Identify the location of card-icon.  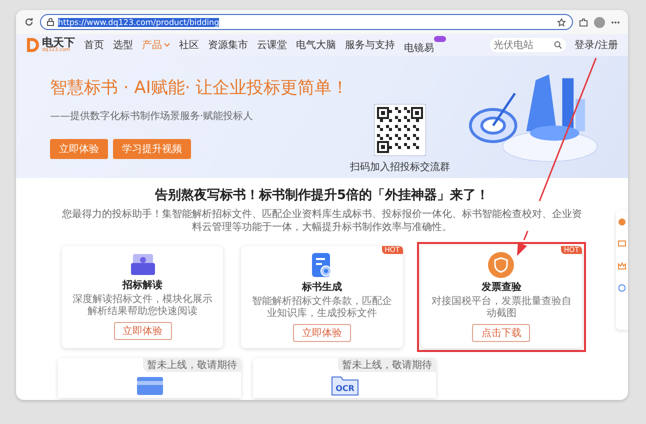
(150, 386).